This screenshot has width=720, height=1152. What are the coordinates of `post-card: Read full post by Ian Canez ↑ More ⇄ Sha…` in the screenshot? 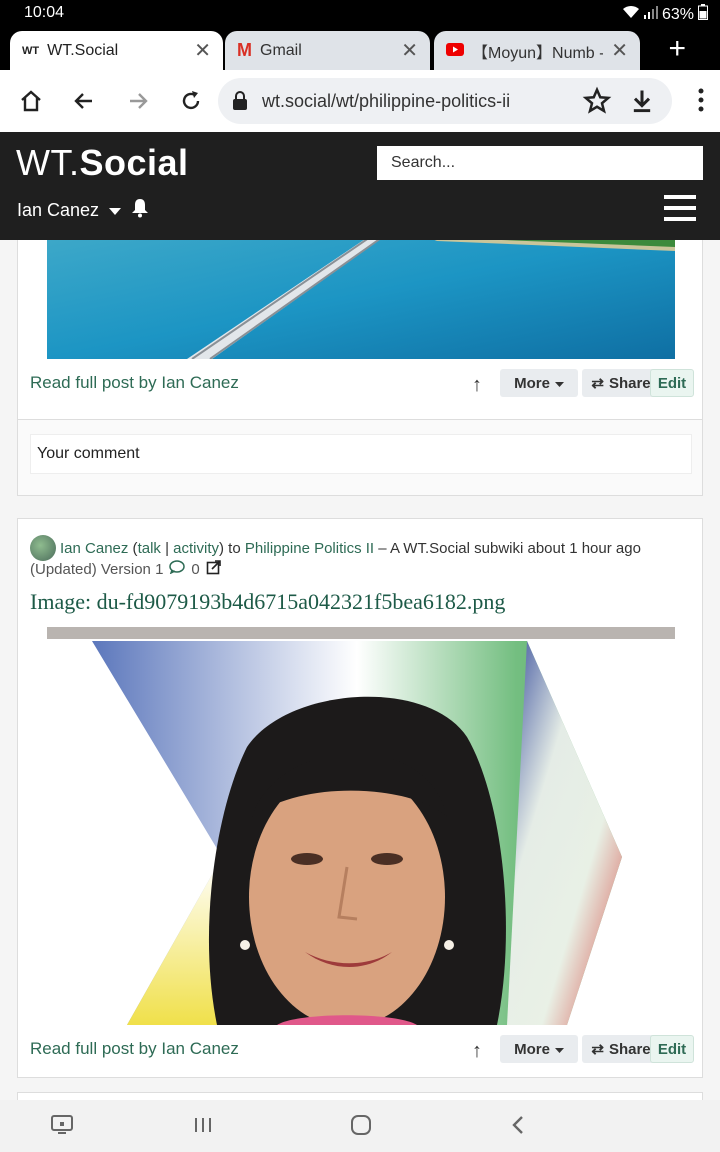 It's located at (360, 330).